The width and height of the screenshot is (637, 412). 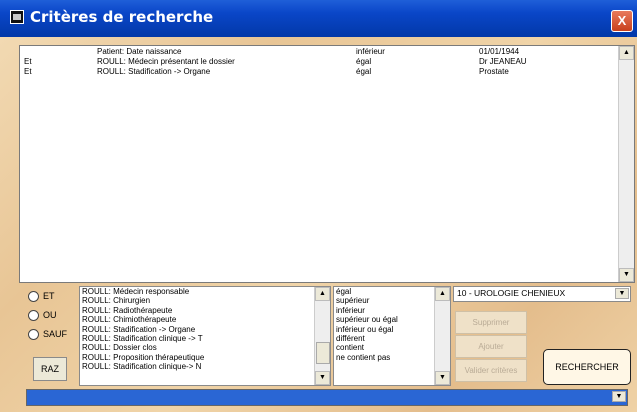 What do you see at coordinates (503, 61) in the screenshot?
I see `criteria-value: Dr JEANEAU` at bounding box center [503, 61].